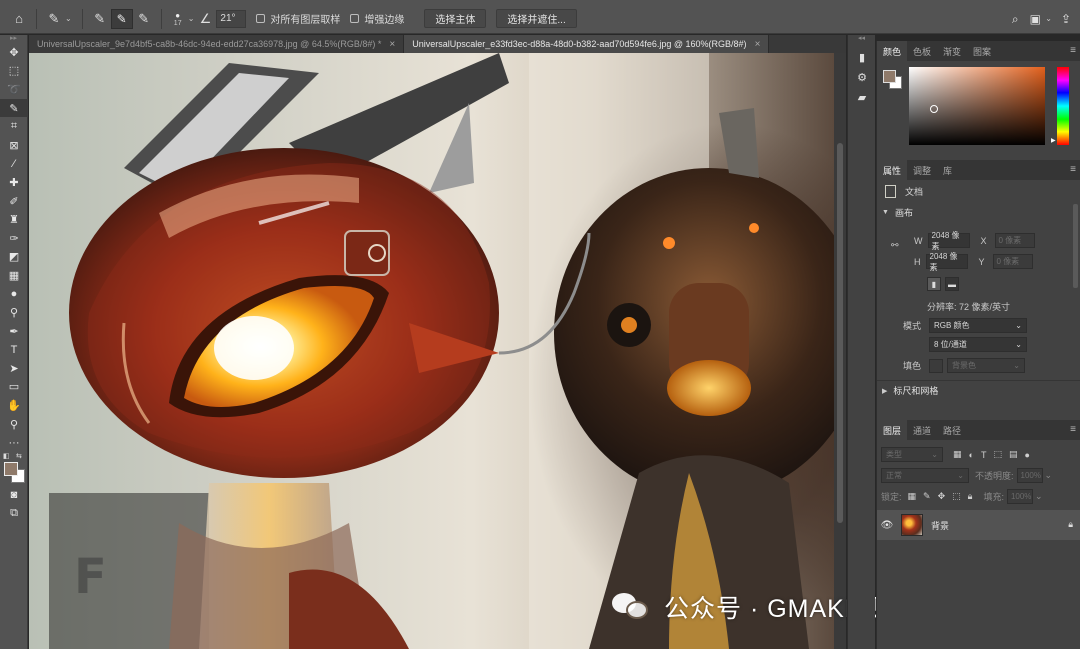 Image resolution: width=1080 pixels, height=649 pixels. I want to click on tab-paths: 路径, so click(952, 430).